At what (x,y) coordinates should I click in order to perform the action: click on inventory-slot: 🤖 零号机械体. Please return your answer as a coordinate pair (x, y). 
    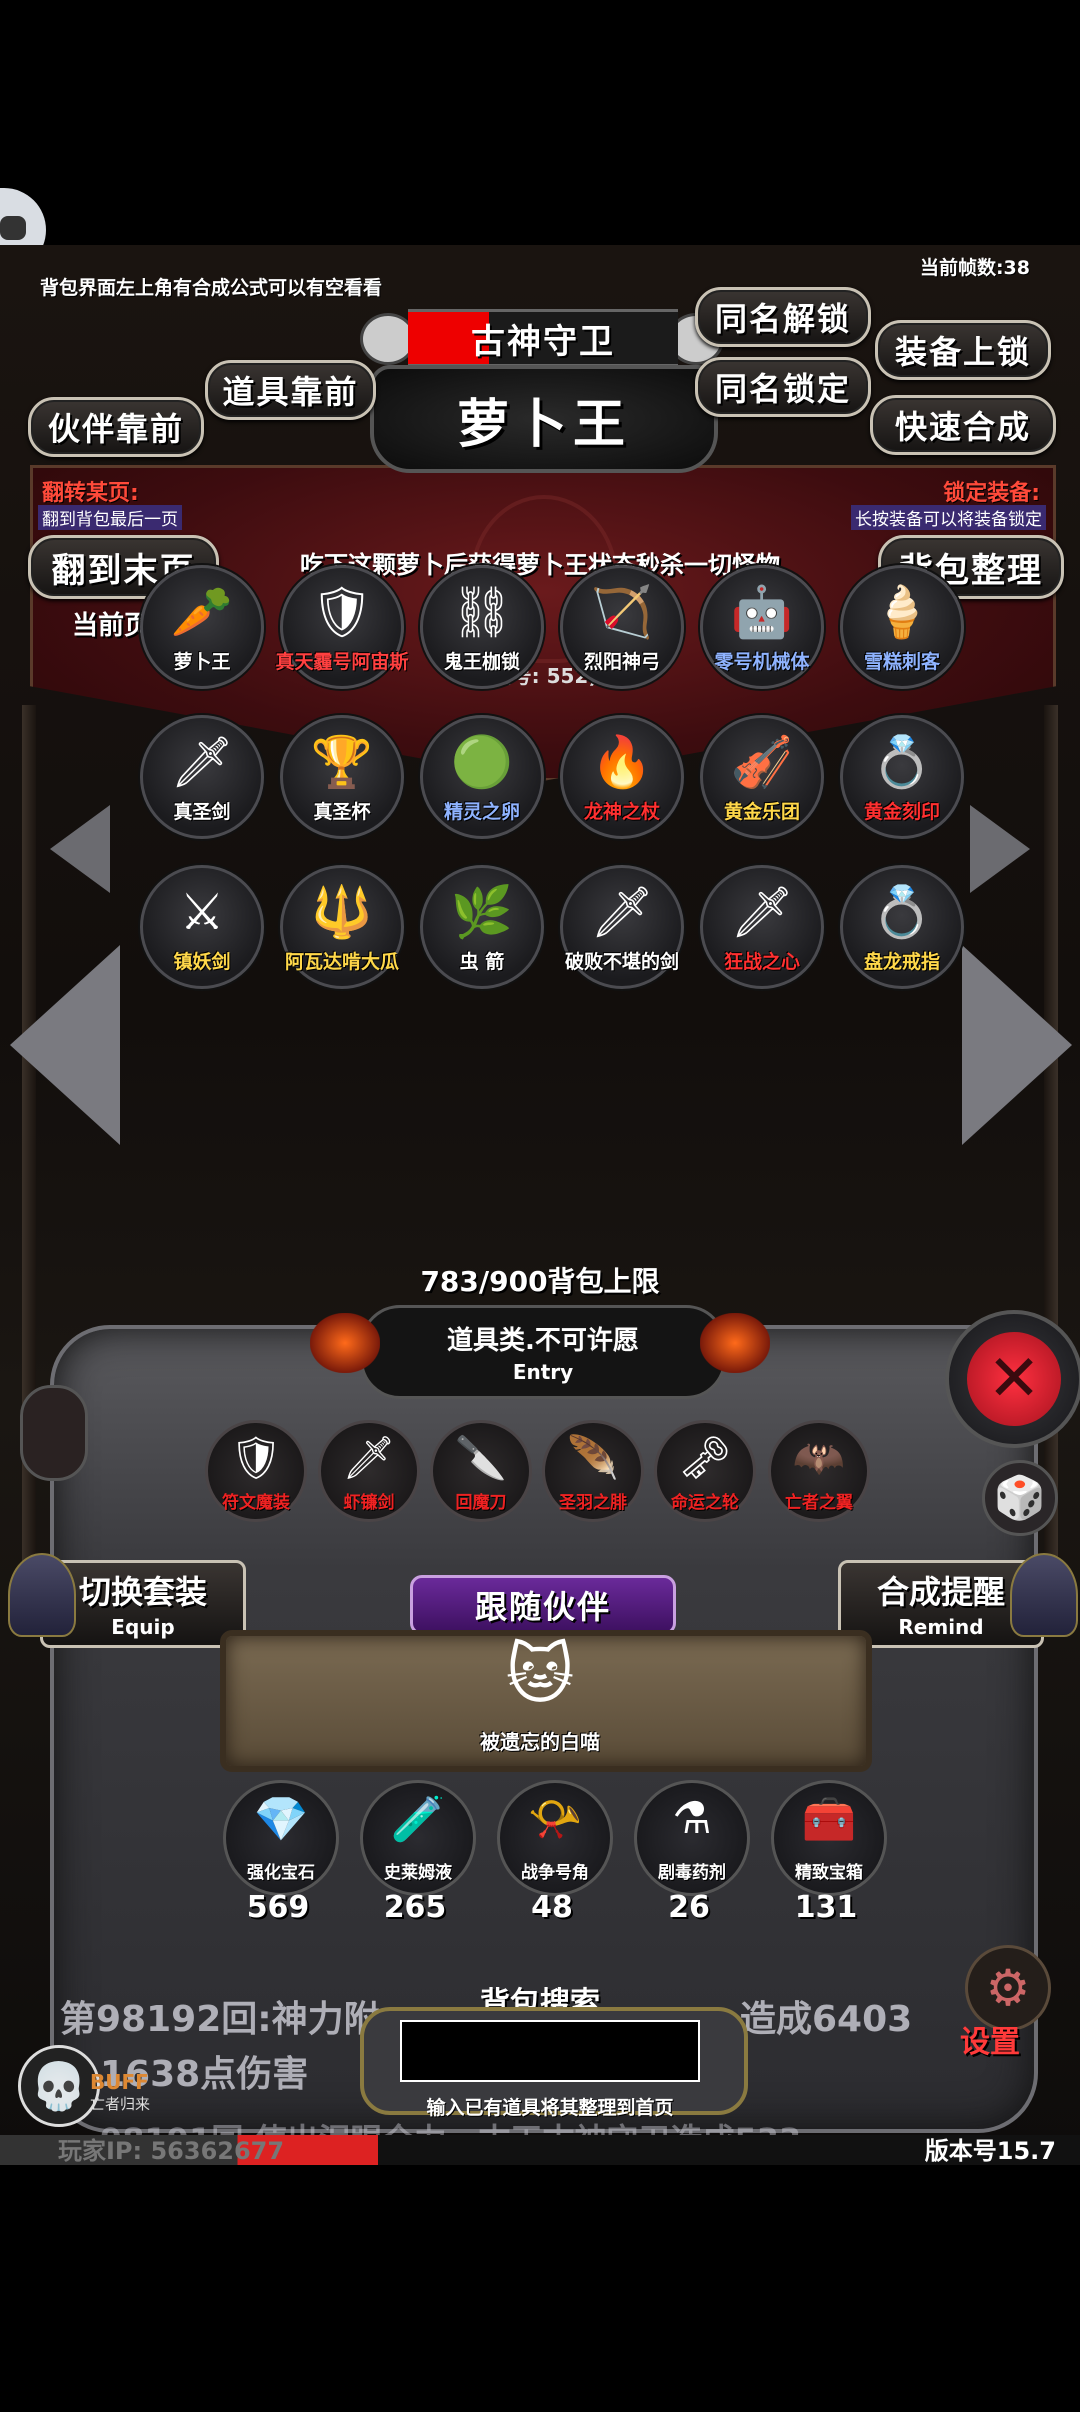
    Looking at the image, I should click on (762, 627).